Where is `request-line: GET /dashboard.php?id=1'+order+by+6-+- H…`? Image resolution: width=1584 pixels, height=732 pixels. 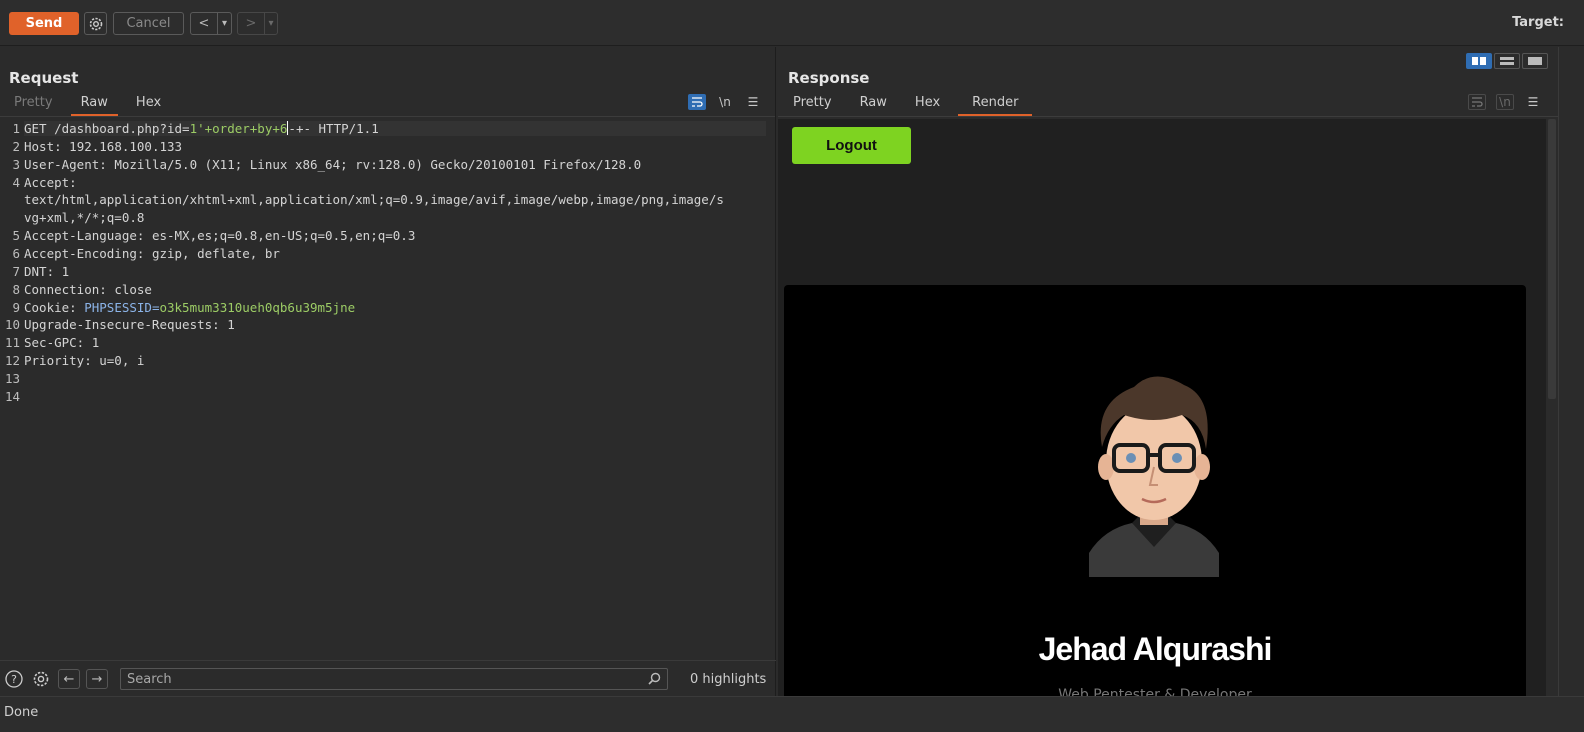 request-line: GET /dashboard.php?id=1'+order+by+6-+- H… is located at coordinates (395, 128).